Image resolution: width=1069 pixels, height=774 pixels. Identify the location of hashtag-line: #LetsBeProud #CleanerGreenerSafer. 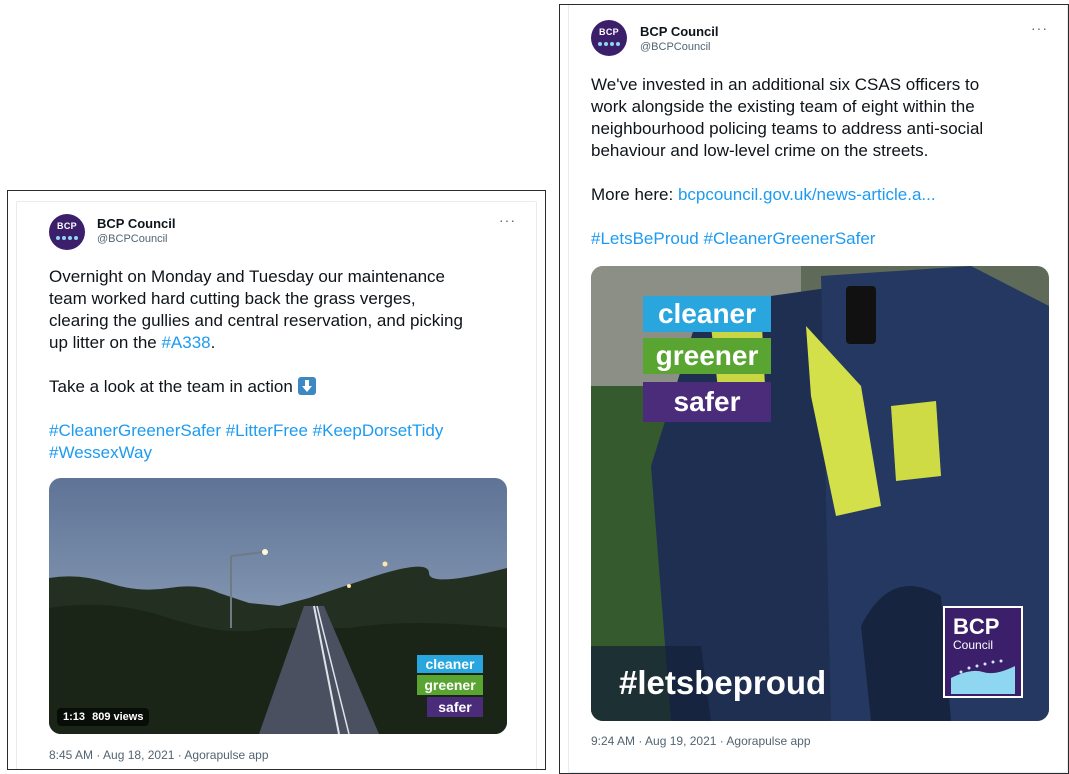
(826, 239).